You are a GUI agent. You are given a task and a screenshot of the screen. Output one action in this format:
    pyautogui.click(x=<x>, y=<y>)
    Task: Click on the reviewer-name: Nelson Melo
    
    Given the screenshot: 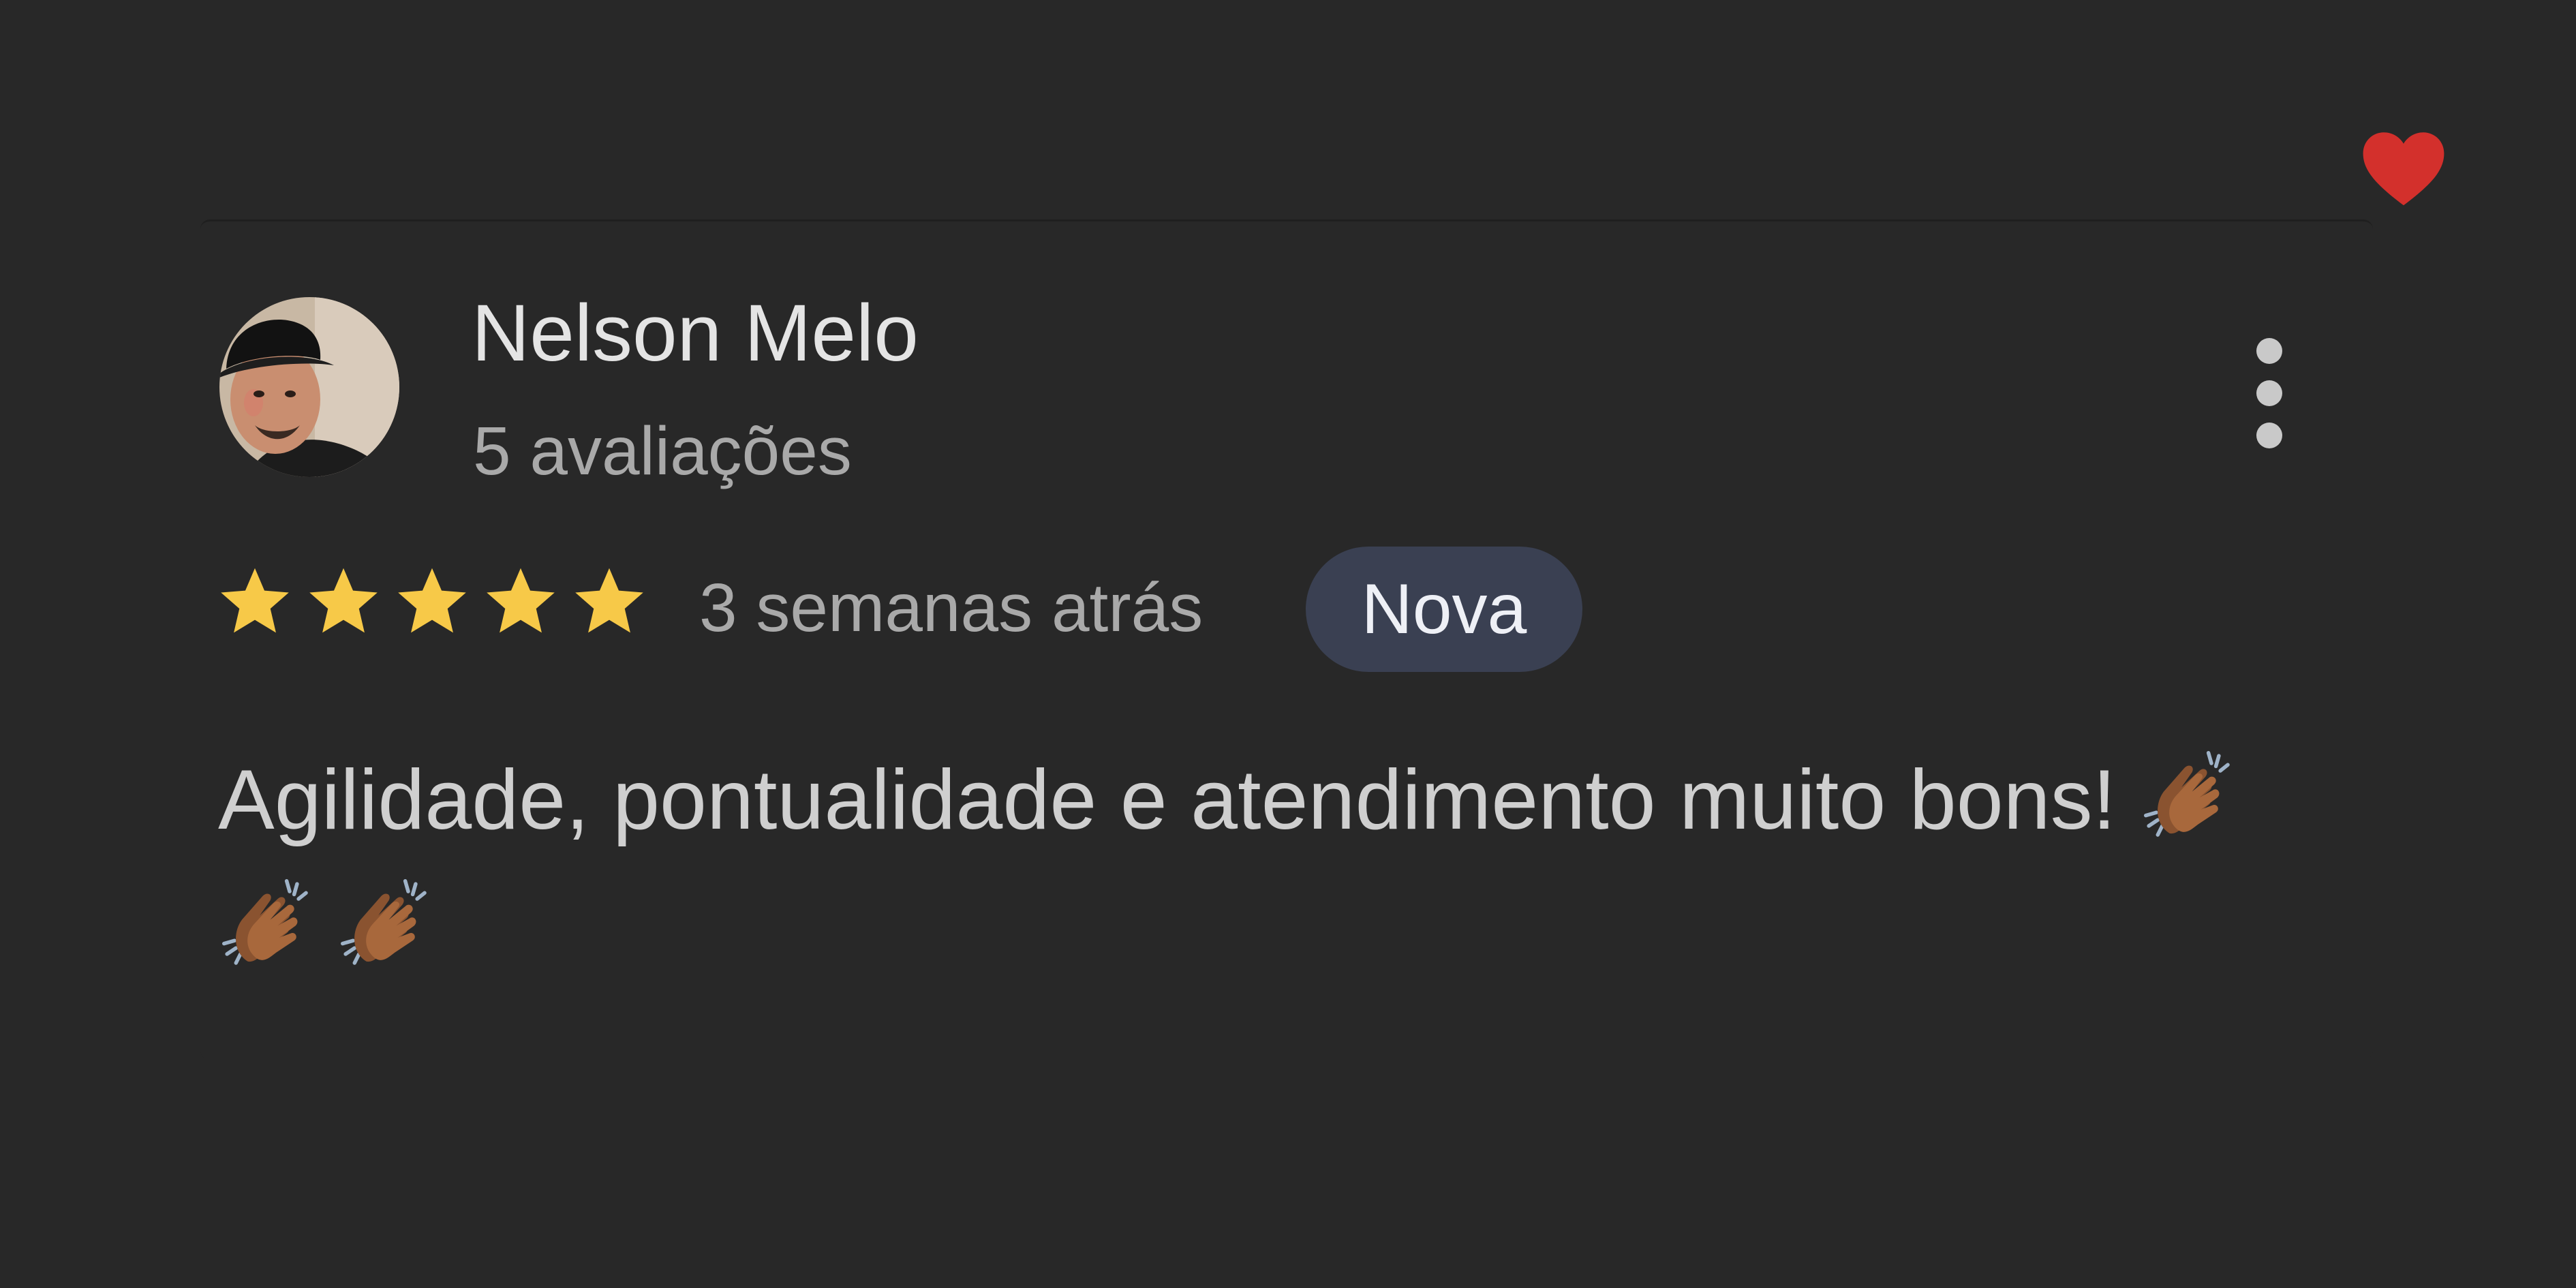 What is the action you would take?
    pyautogui.click(x=695, y=333)
    